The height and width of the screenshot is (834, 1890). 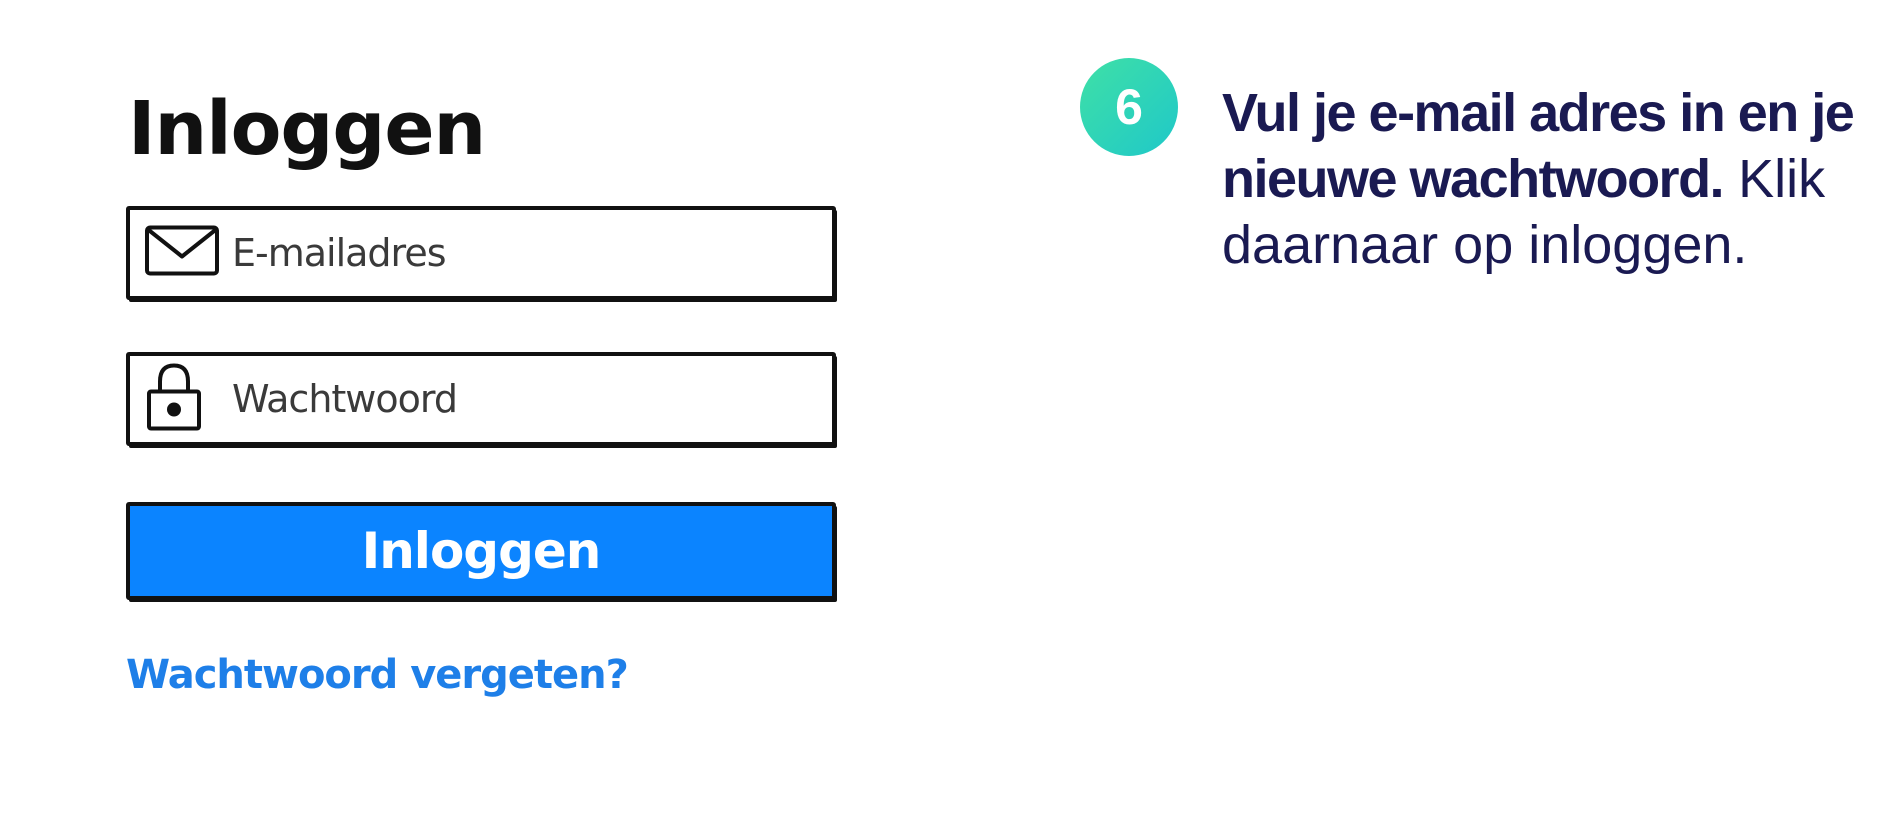 What do you see at coordinates (339, 253) in the screenshot?
I see `email-placeholder: E-mailadres` at bounding box center [339, 253].